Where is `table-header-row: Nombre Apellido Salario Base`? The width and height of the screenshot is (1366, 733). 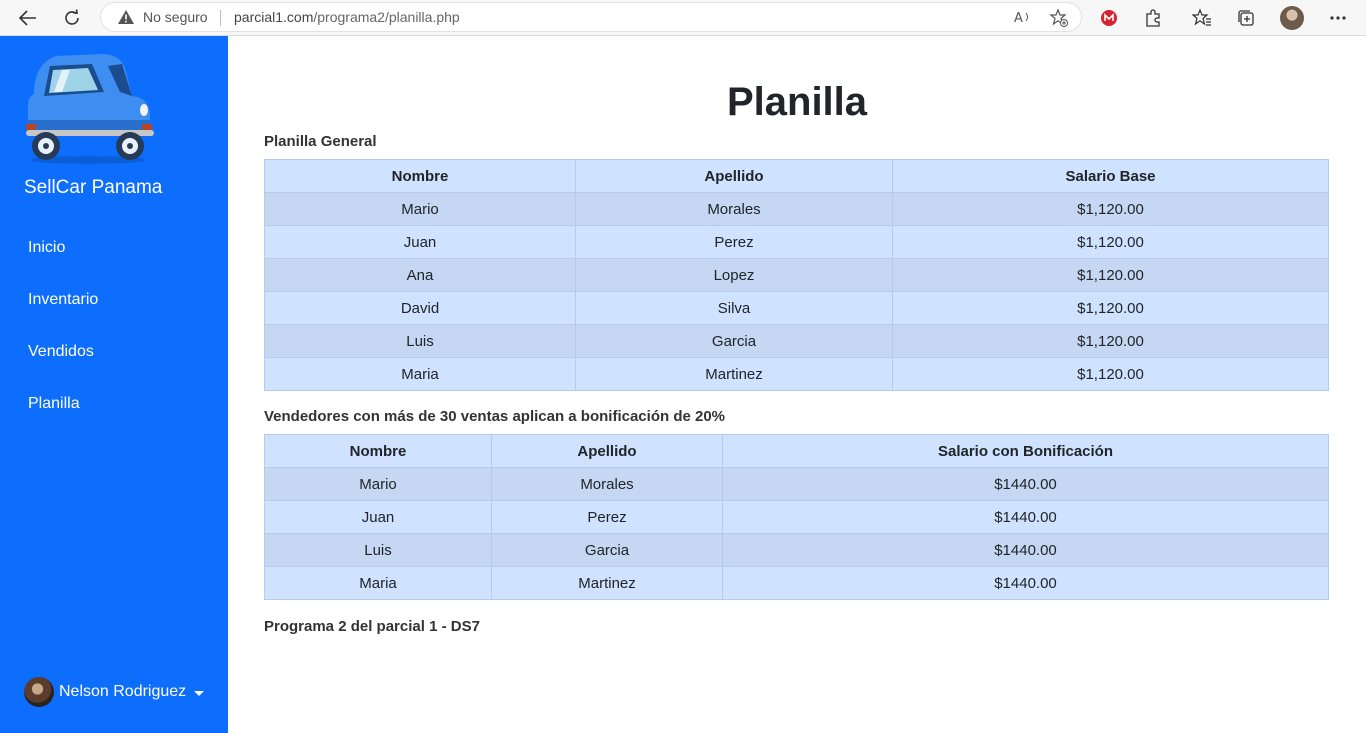
table-header-row: Nombre Apellido Salario Base is located at coordinates (796, 176).